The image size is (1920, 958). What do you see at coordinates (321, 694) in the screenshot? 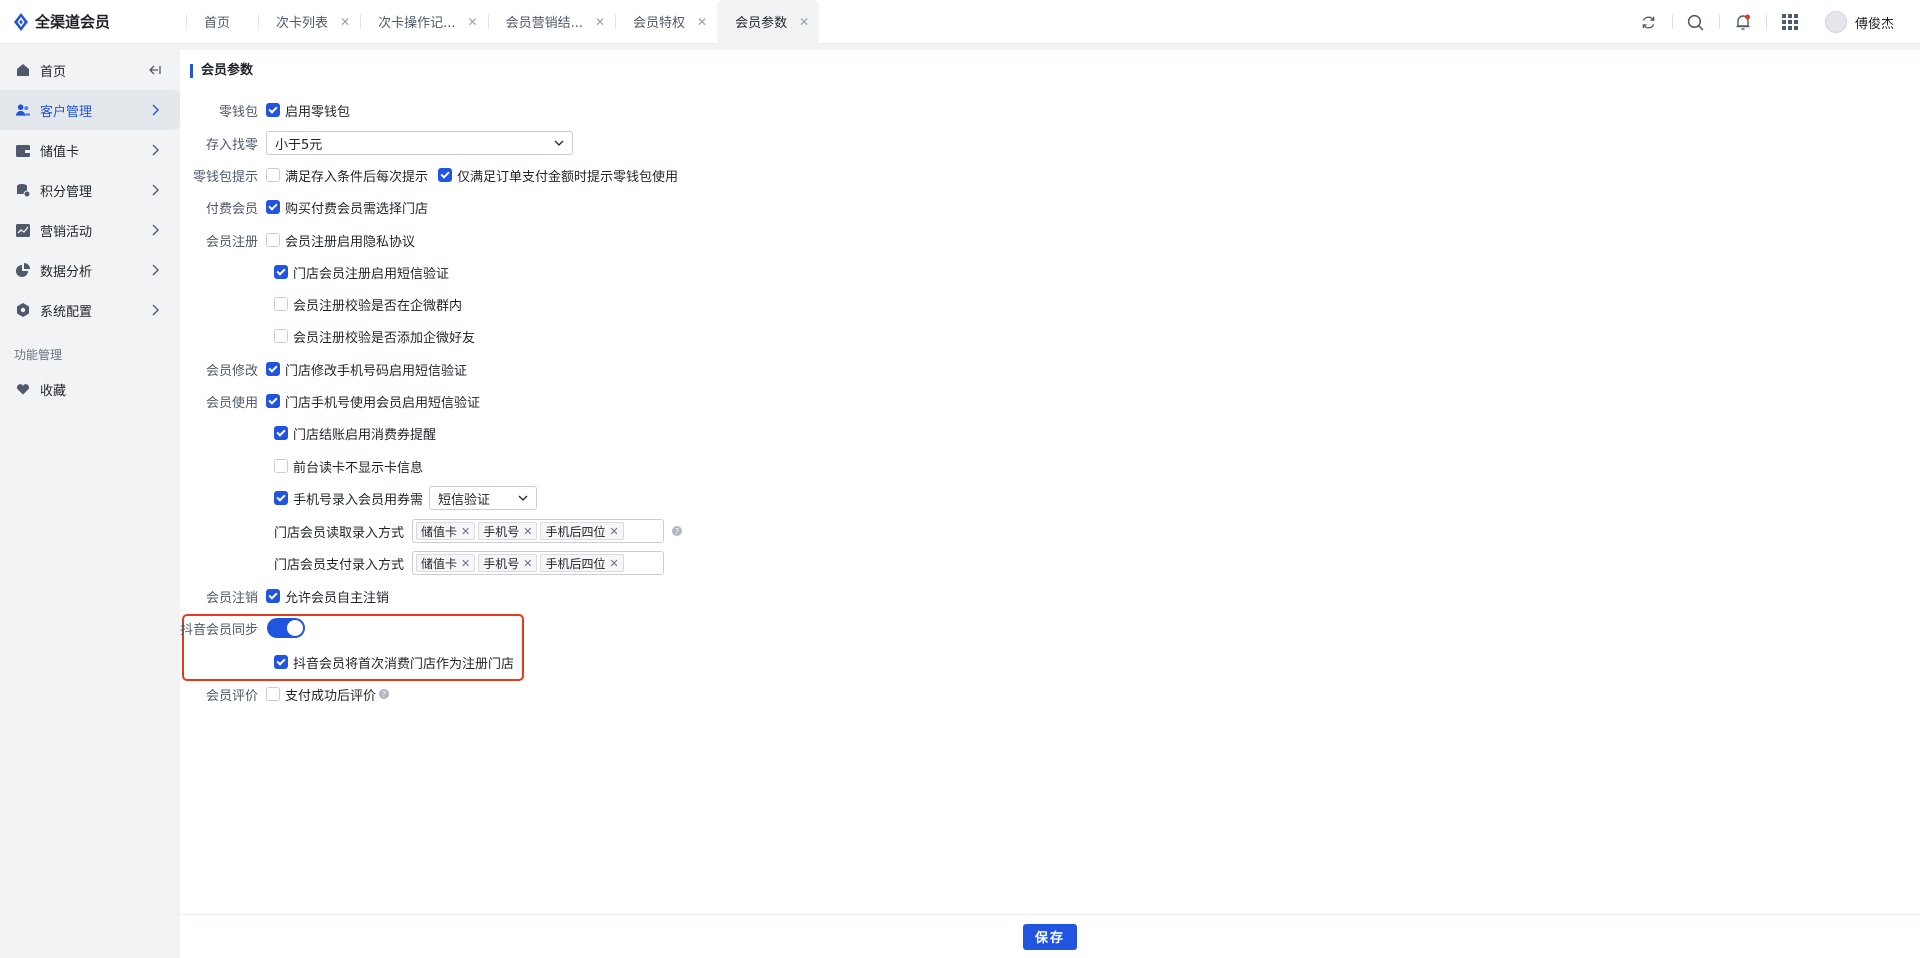
I see `review-after-pay-checkbox: 支付成功后评价` at bounding box center [321, 694].